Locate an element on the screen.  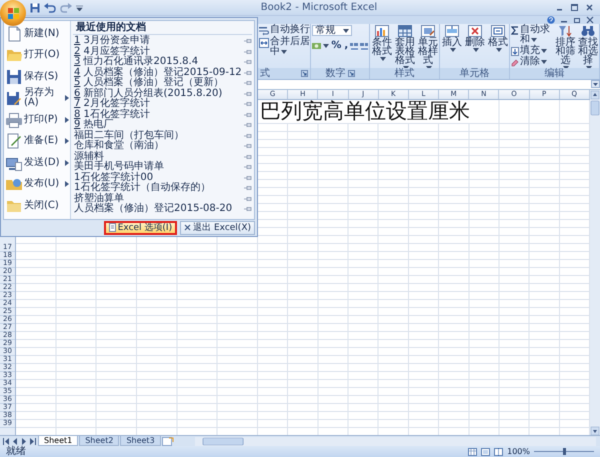
ribbon-button: 格式 is located at coordinates (498, 38).